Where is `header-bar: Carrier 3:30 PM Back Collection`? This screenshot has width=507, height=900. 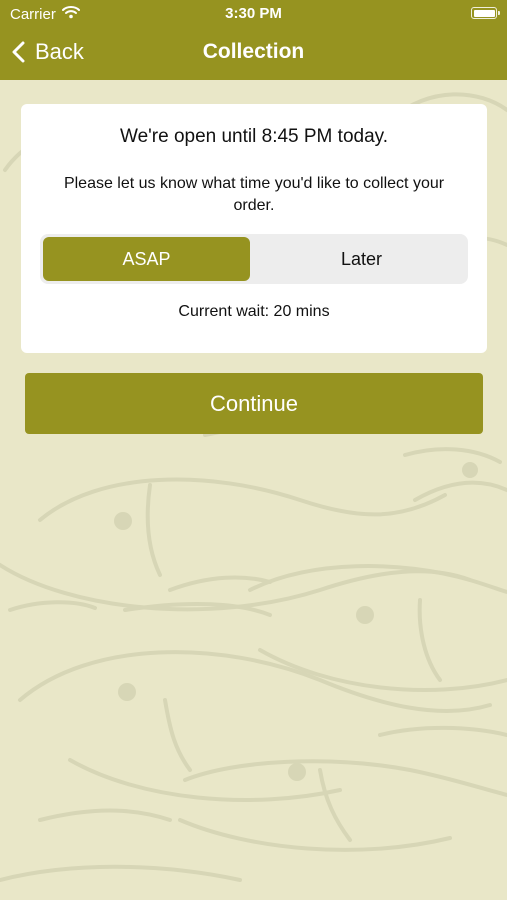
header-bar: Carrier 3:30 PM Back Collection is located at coordinates (253, 40).